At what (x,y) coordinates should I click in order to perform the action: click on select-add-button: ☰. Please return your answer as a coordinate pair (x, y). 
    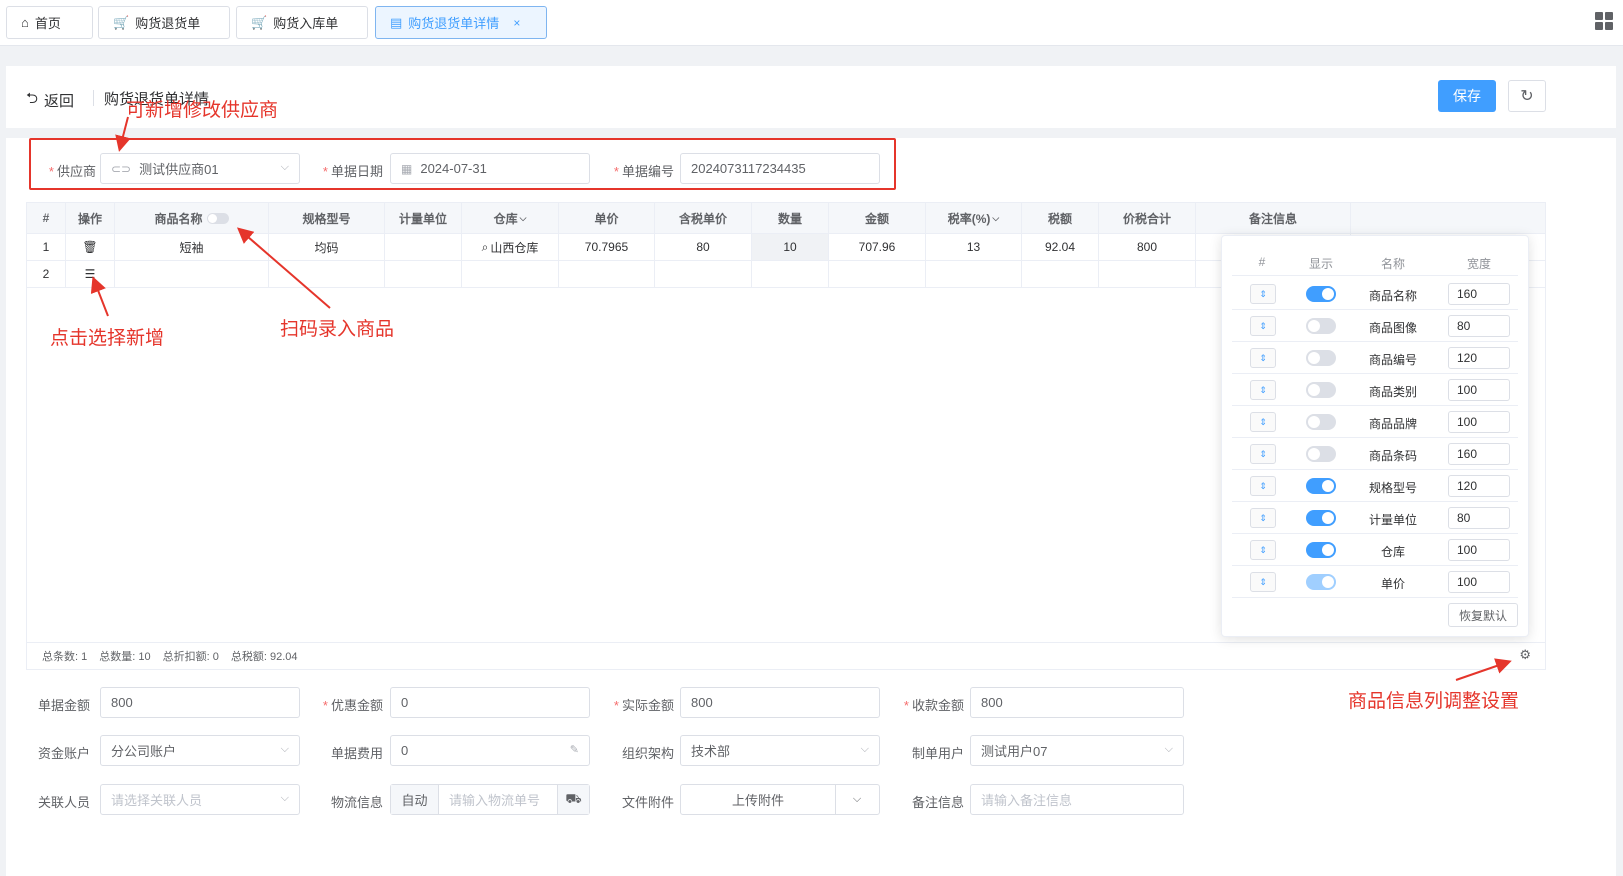
    Looking at the image, I should click on (90, 274).